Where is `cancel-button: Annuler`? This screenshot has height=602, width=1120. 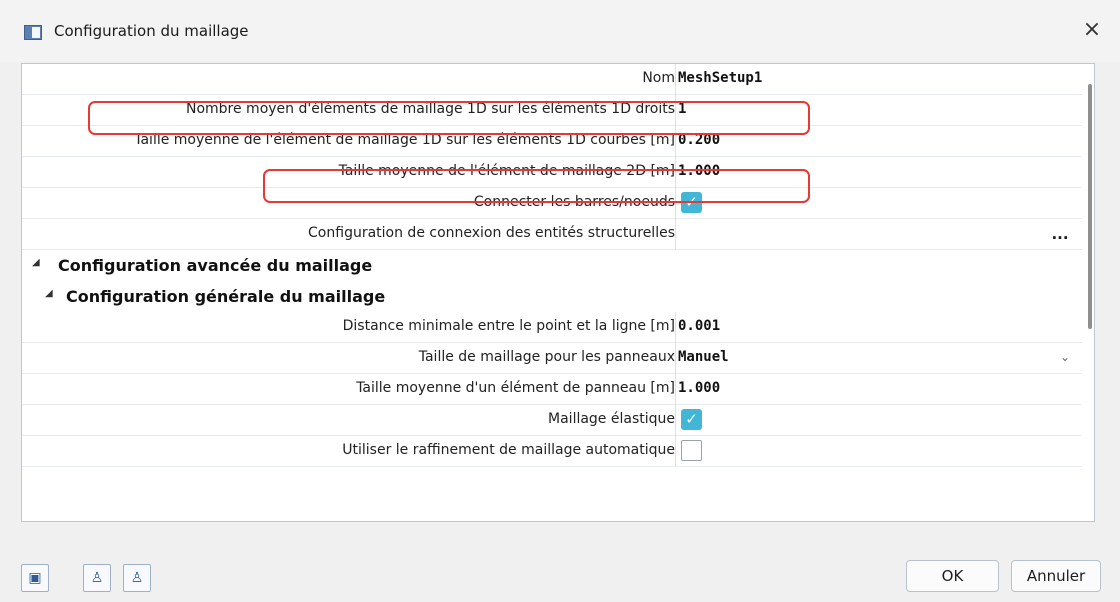
cancel-button: Annuler is located at coordinates (1056, 576).